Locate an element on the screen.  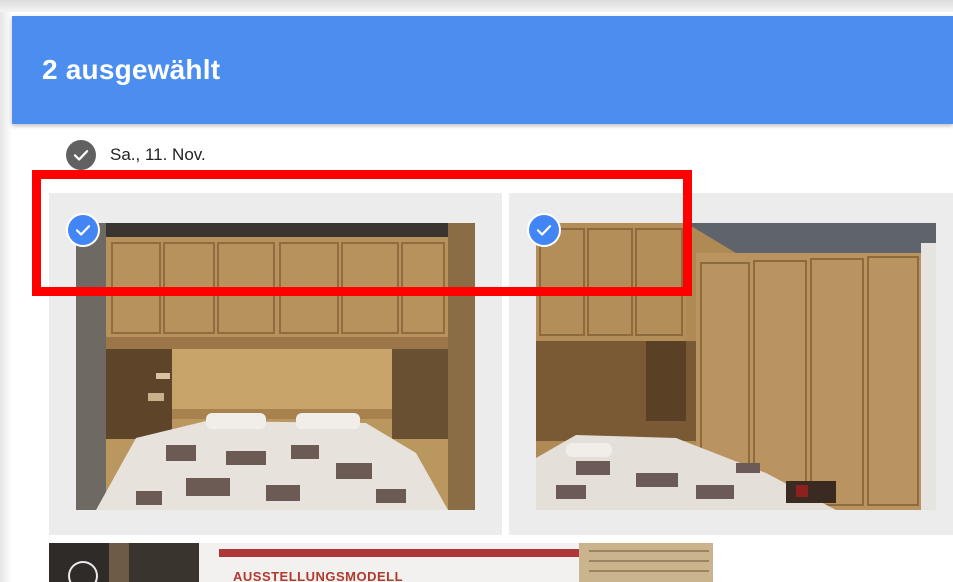
date-group-row: Sa., 11. Nov. is located at coordinates (136, 155).